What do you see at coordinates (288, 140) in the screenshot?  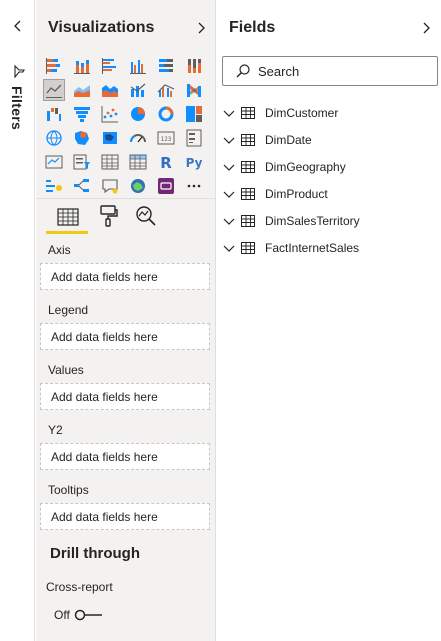 I see `table-name: DimDate` at bounding box center [288, 140].